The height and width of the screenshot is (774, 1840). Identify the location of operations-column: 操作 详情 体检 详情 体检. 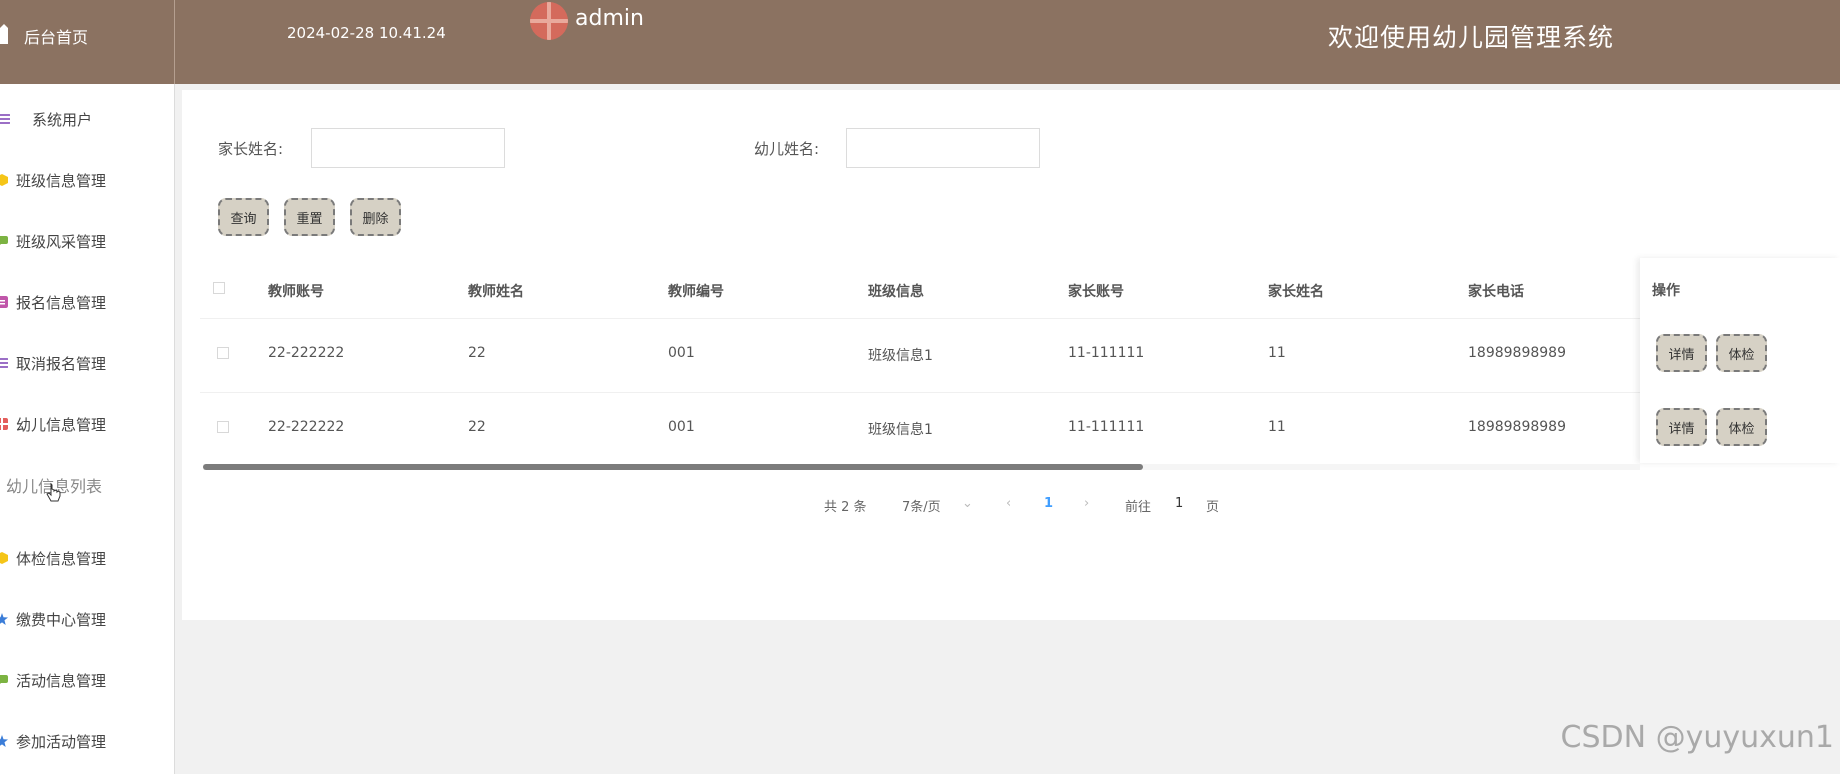
(1740, 360).